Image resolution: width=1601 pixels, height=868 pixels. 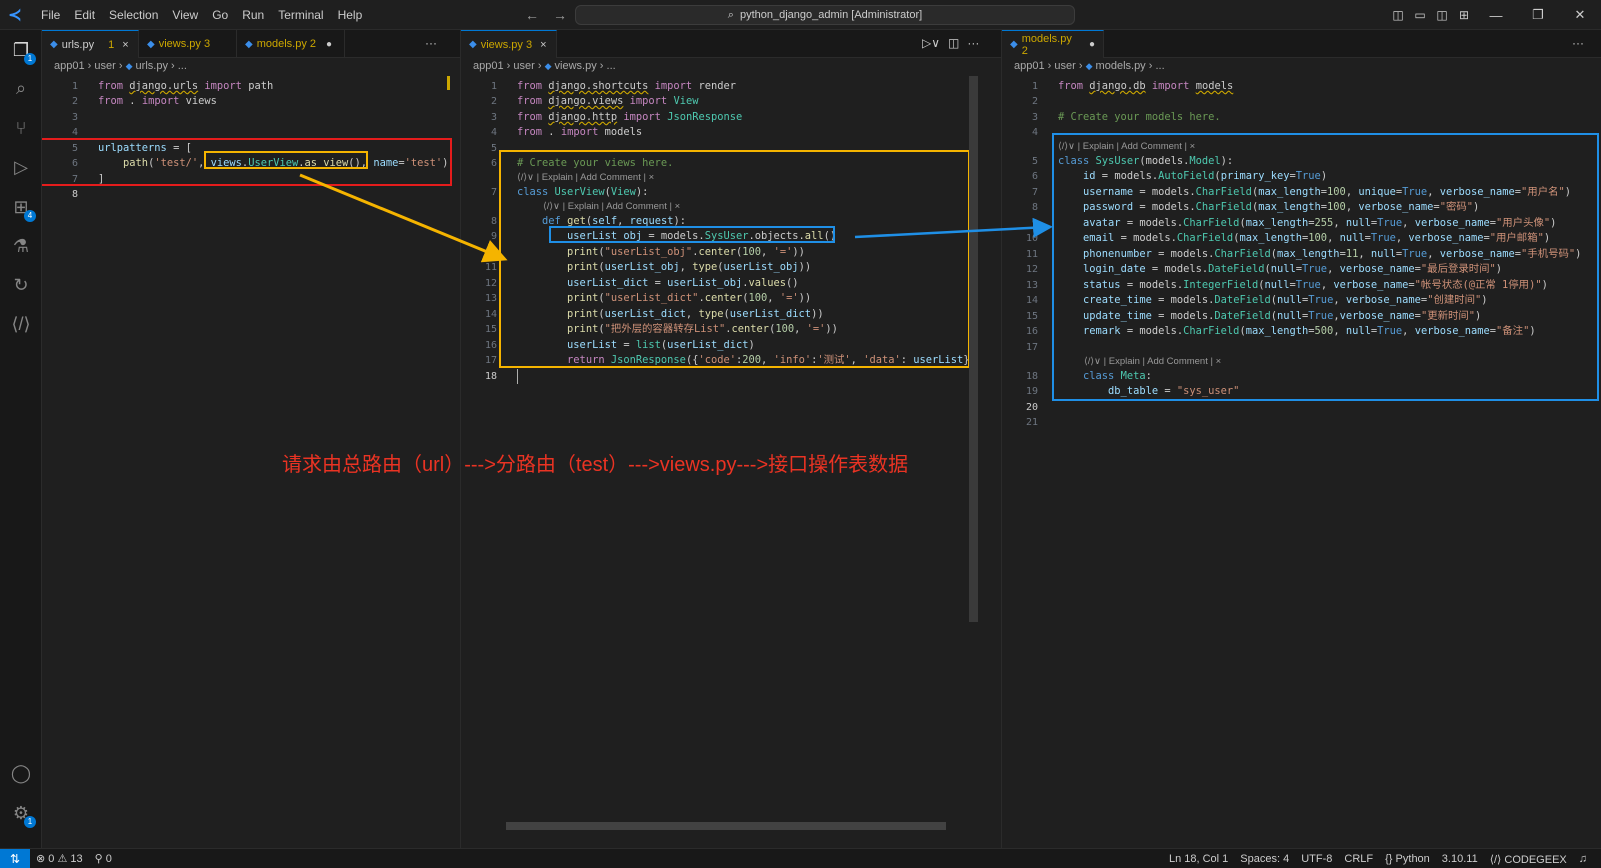 What do you see at coordinates (1139, 117) in the screenshot?
I see `code-line: # Create your models here.` at bounding box center [1139, 117].